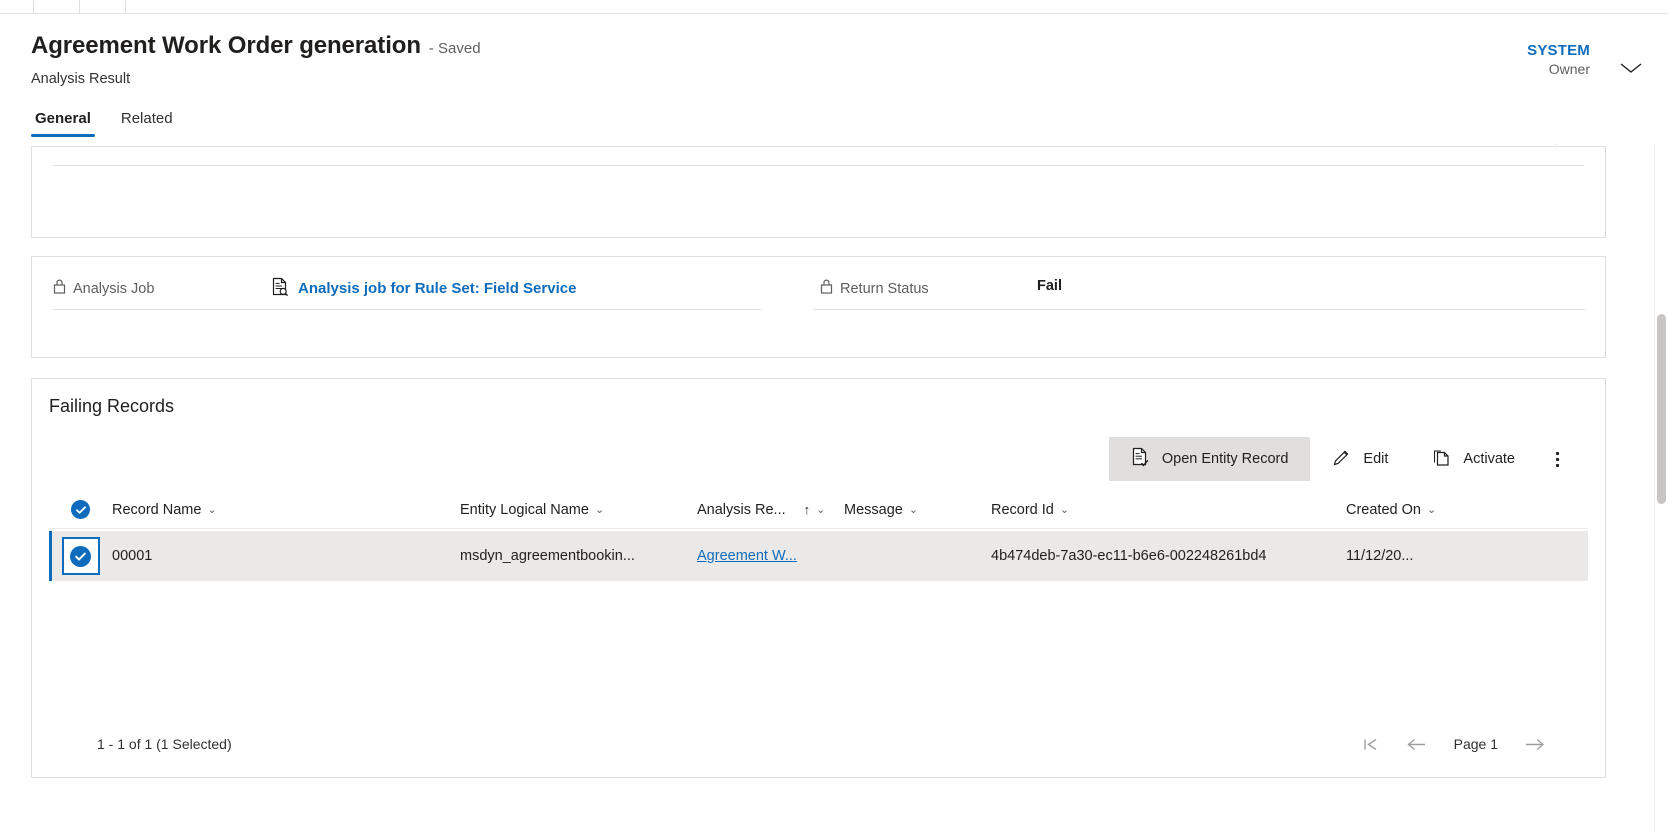  What do you see at coordinates (280, 288) in the screenshot?
I see `analysis-job-record-icon` at bounding box center [280, 288].